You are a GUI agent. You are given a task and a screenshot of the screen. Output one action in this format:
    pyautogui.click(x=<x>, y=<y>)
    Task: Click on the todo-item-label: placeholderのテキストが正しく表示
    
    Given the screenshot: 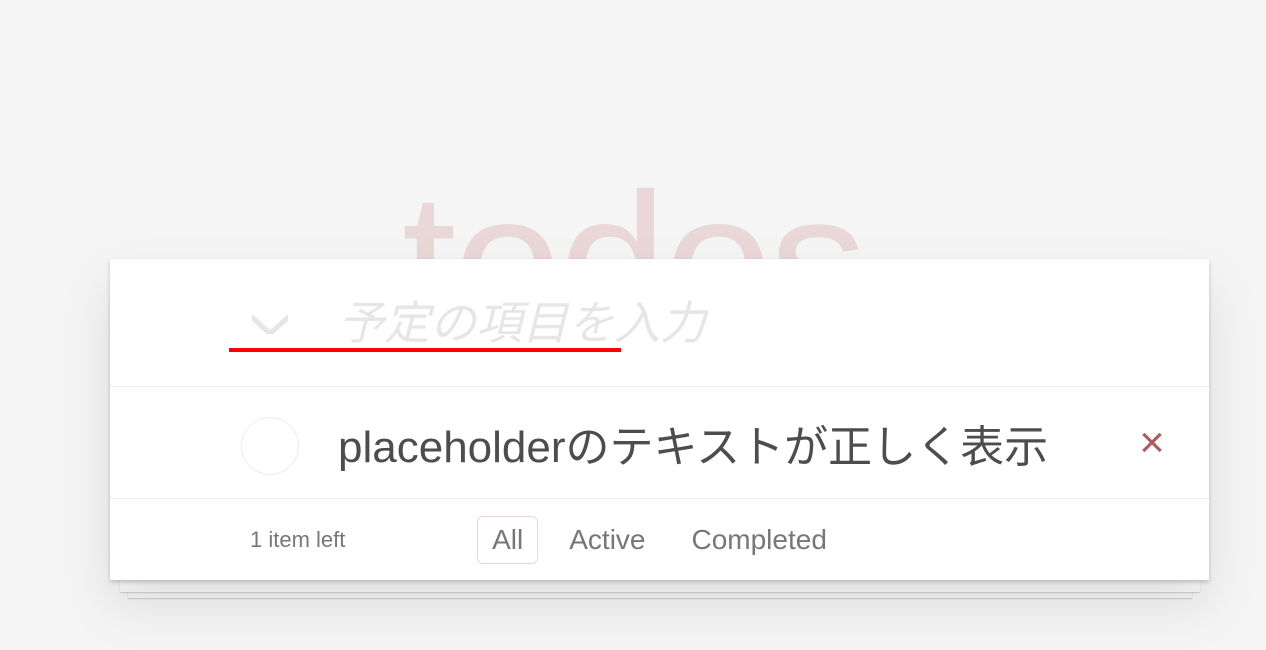 What is the action you would take?
    pyautogui.click(x=718, y=443)
    